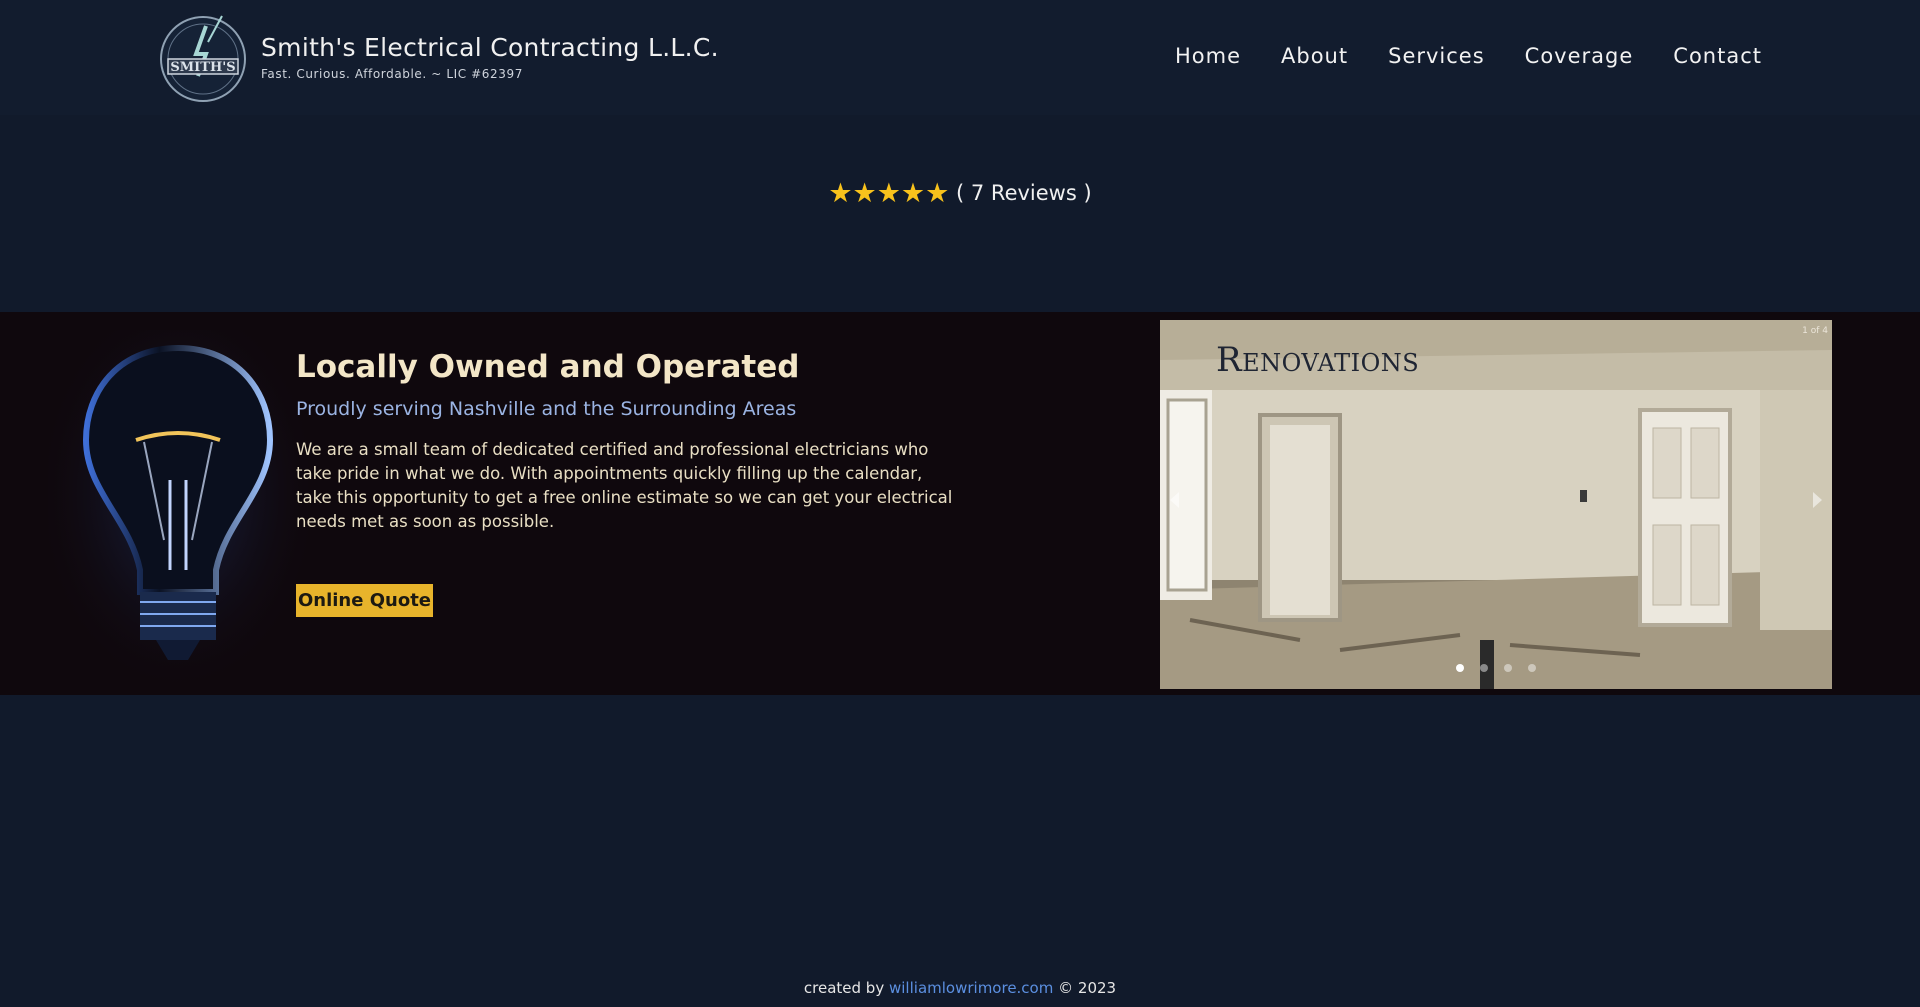  What do you see at coordinates (1579, 56) in the screenshot?
I see `nav-coverage: Coverage` at bounding box center [1579, 56].